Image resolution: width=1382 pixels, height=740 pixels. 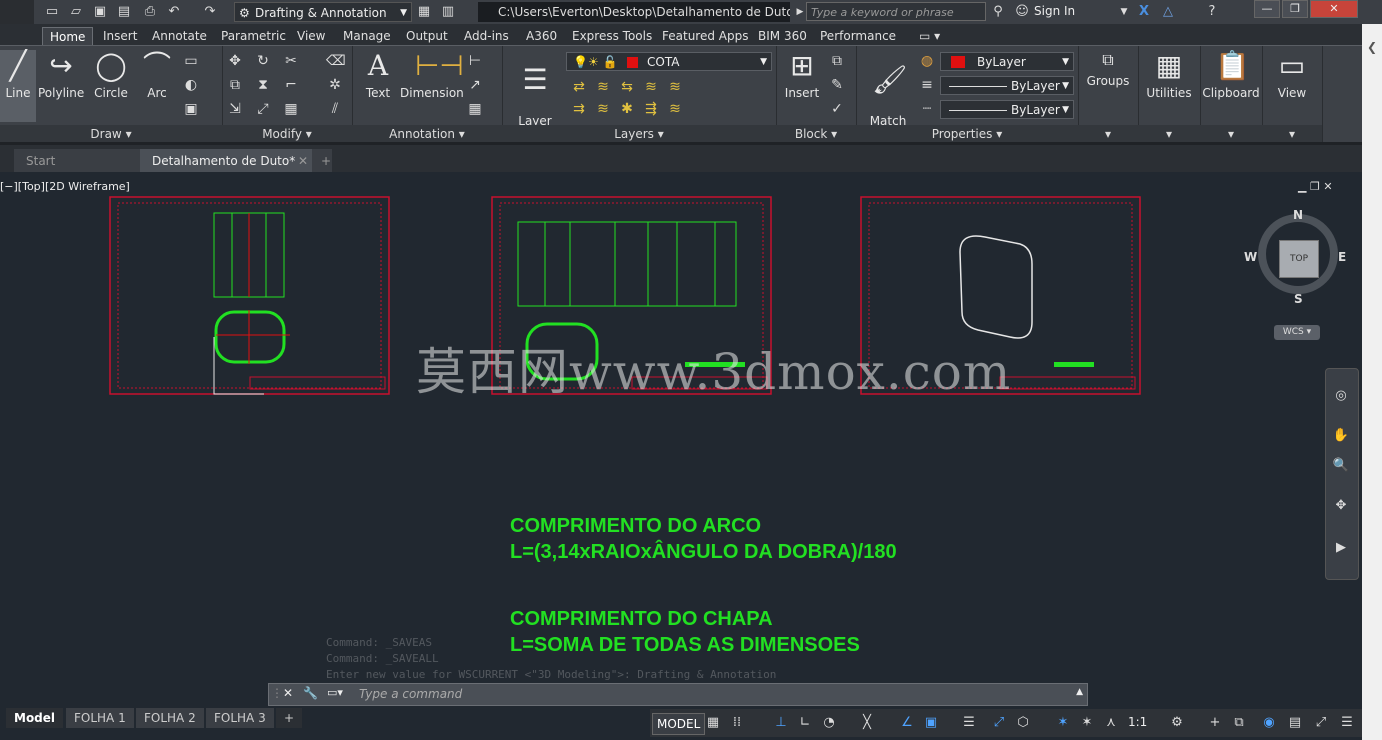 What do you see at coordinates (967, 134) in the screenshot?
I see `properties-panel-title: Properties ▾` at bounding box center [967, 134].